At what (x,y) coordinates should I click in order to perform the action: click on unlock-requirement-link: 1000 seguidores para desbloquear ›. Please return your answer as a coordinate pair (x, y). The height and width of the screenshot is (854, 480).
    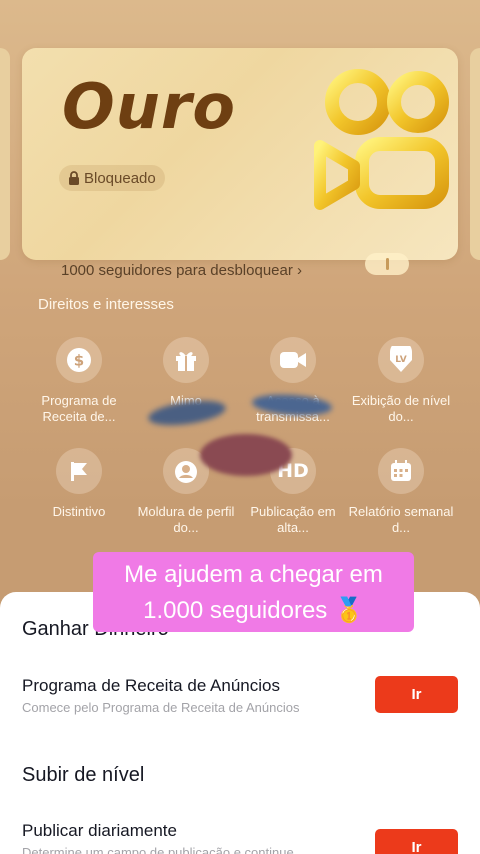
    Looking at the image, I should click on (181, 270).